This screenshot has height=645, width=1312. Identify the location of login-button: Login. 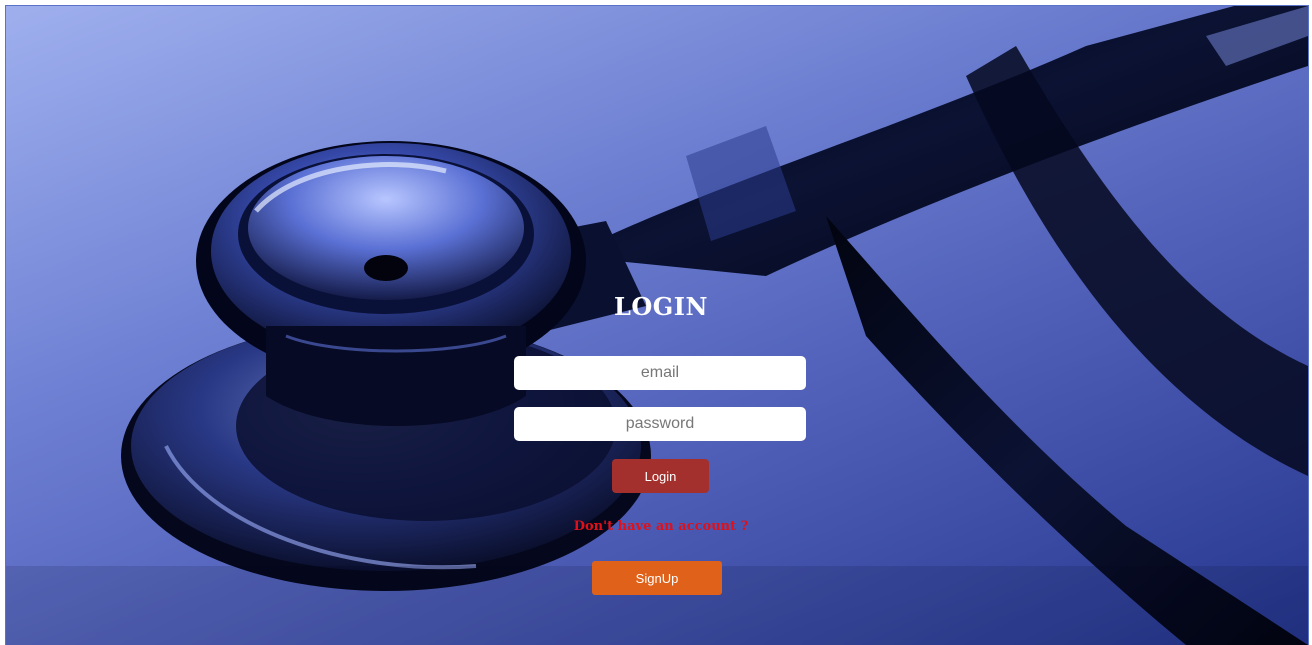
(660, 476).